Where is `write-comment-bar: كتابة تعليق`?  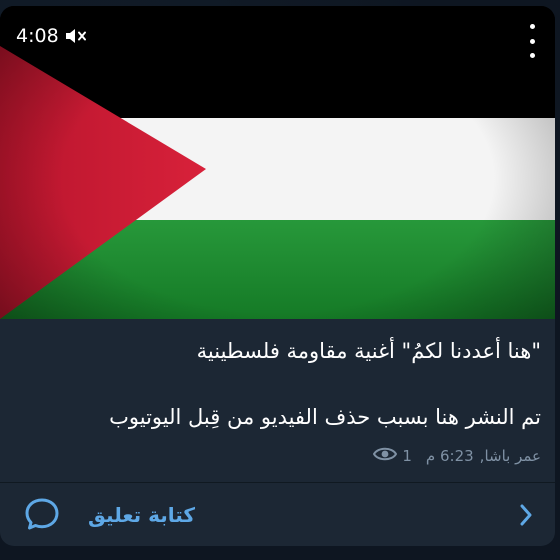 write-comment-bar: كتابة تعليق is located at coordinates (277, 514).